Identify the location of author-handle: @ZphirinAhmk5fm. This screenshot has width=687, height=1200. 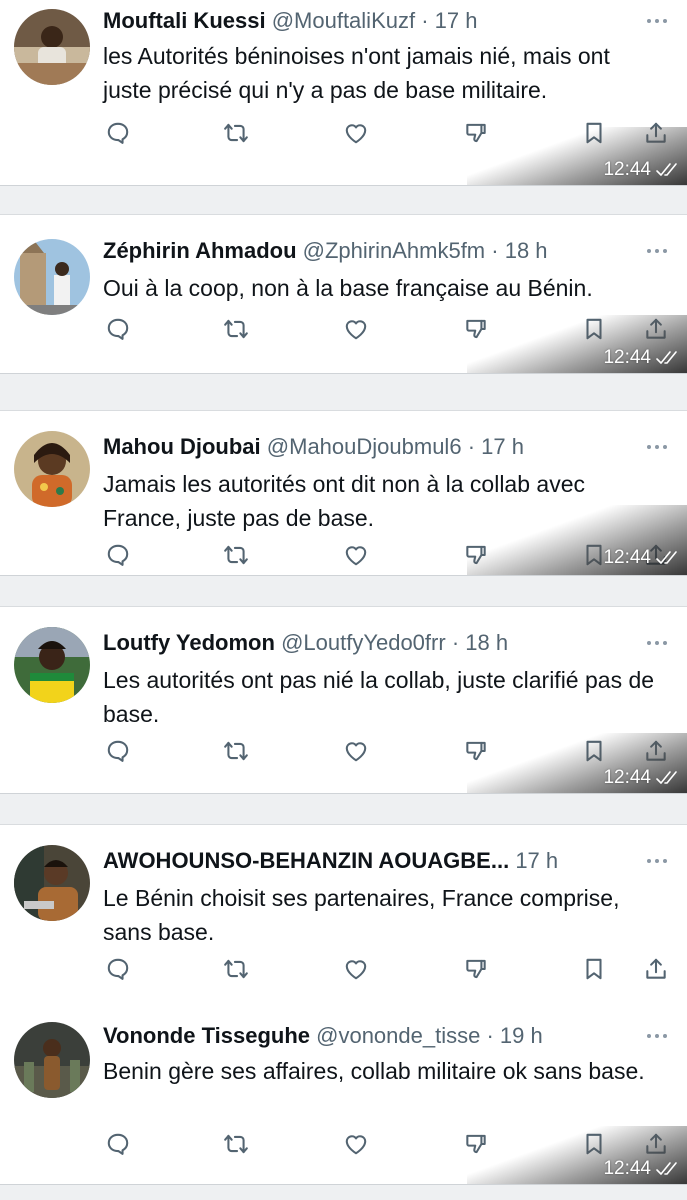
(394, 250).